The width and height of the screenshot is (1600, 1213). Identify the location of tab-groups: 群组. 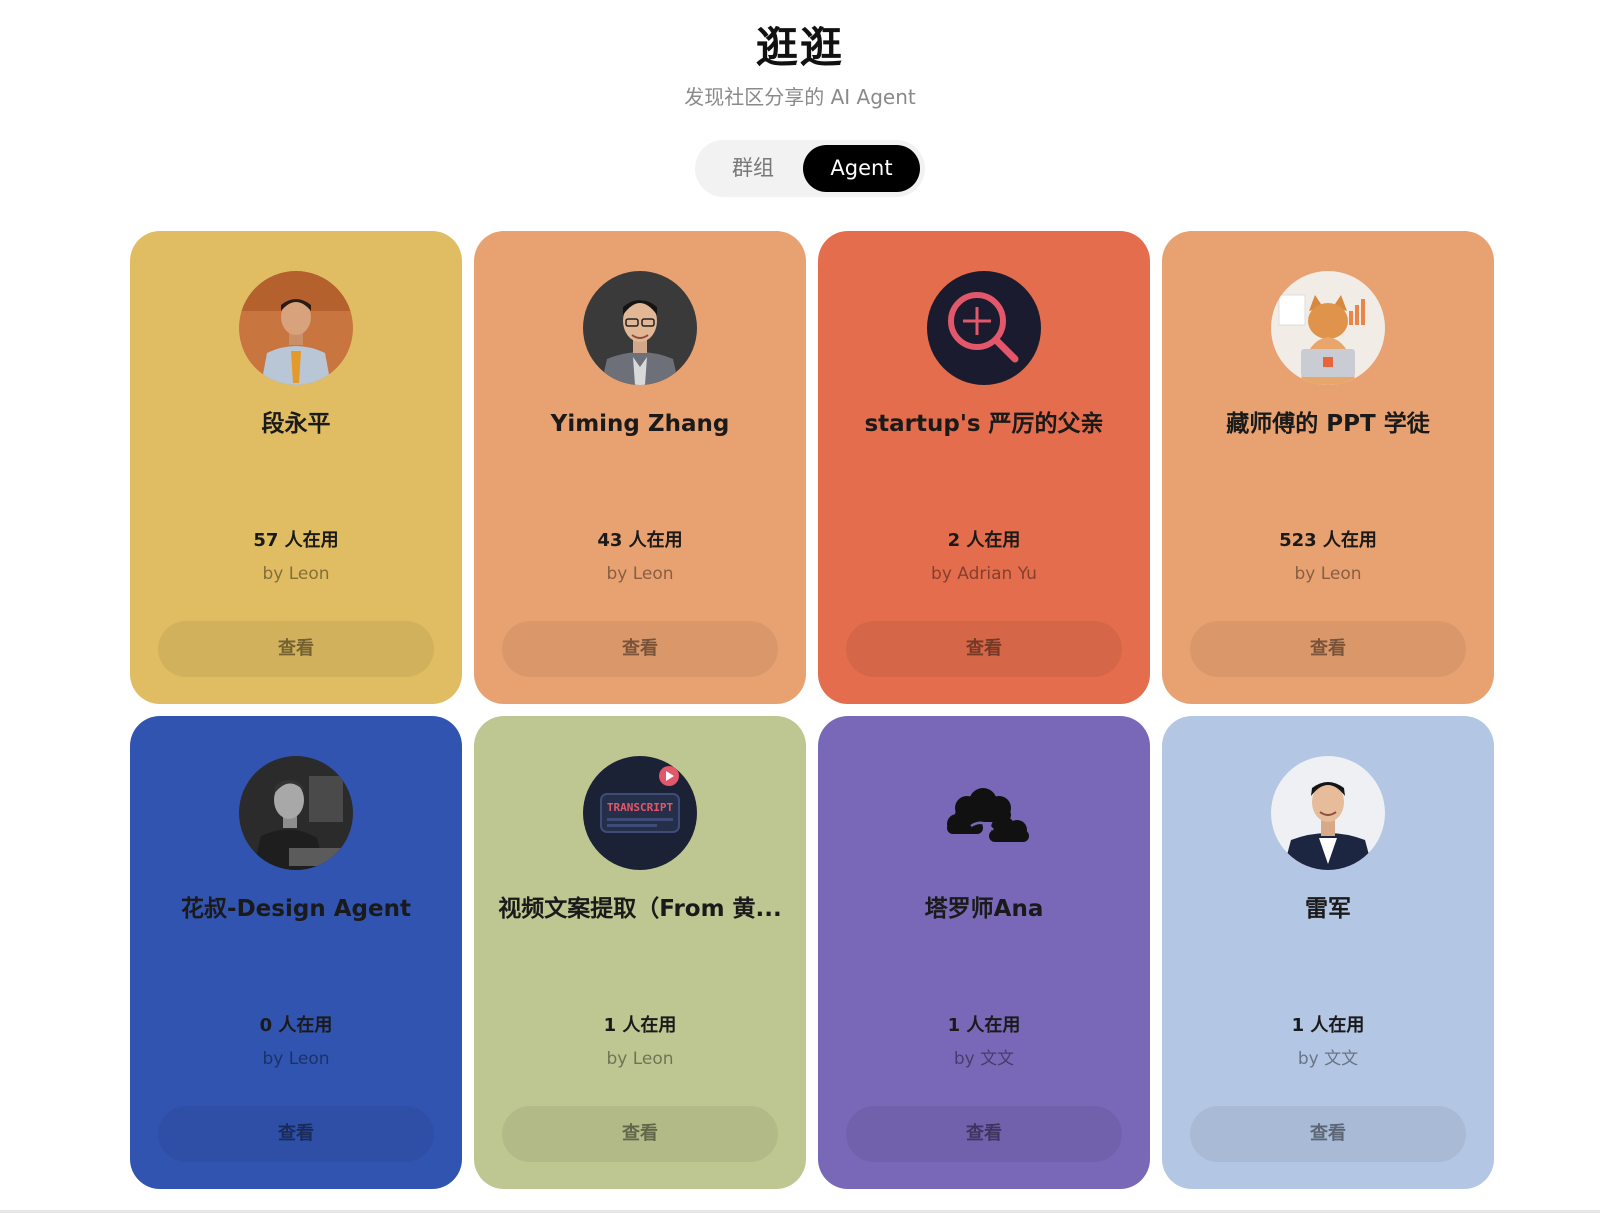
(753, 168).